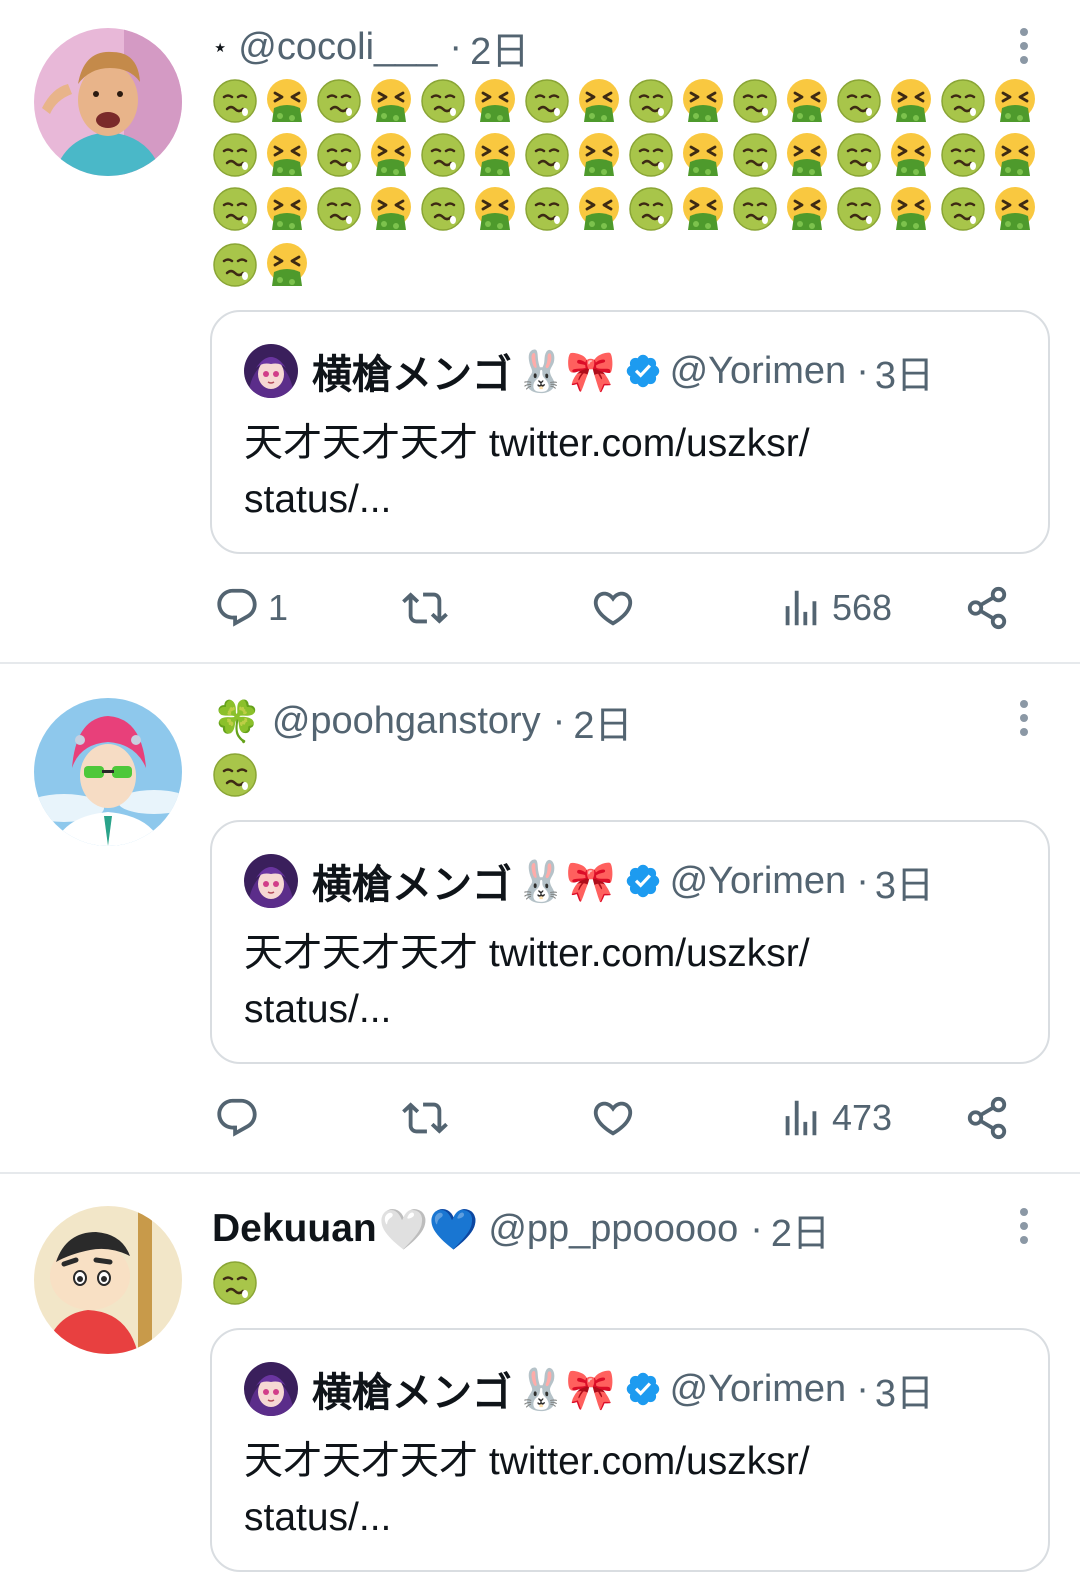 The height and width of the screenshot is (1572, 1080). I want to click on reply-icon, so click(237, 1118).